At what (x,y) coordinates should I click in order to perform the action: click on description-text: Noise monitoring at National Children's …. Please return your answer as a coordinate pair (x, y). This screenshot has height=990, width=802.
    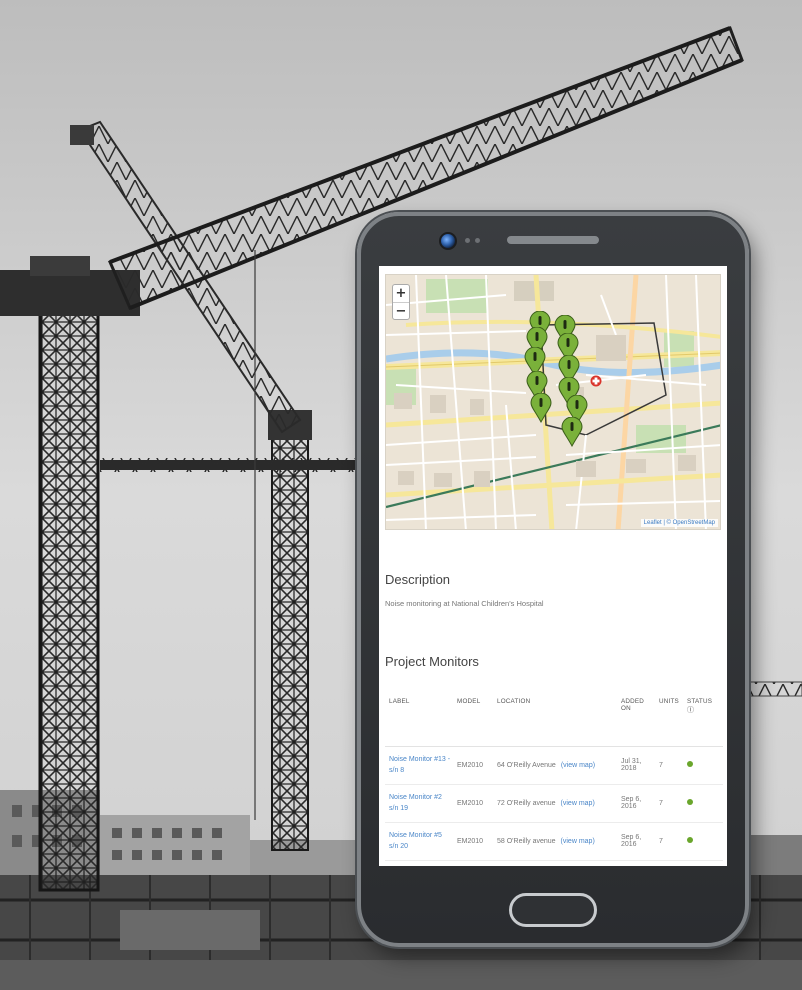
    Looking at the image, I should click on (464, 603).